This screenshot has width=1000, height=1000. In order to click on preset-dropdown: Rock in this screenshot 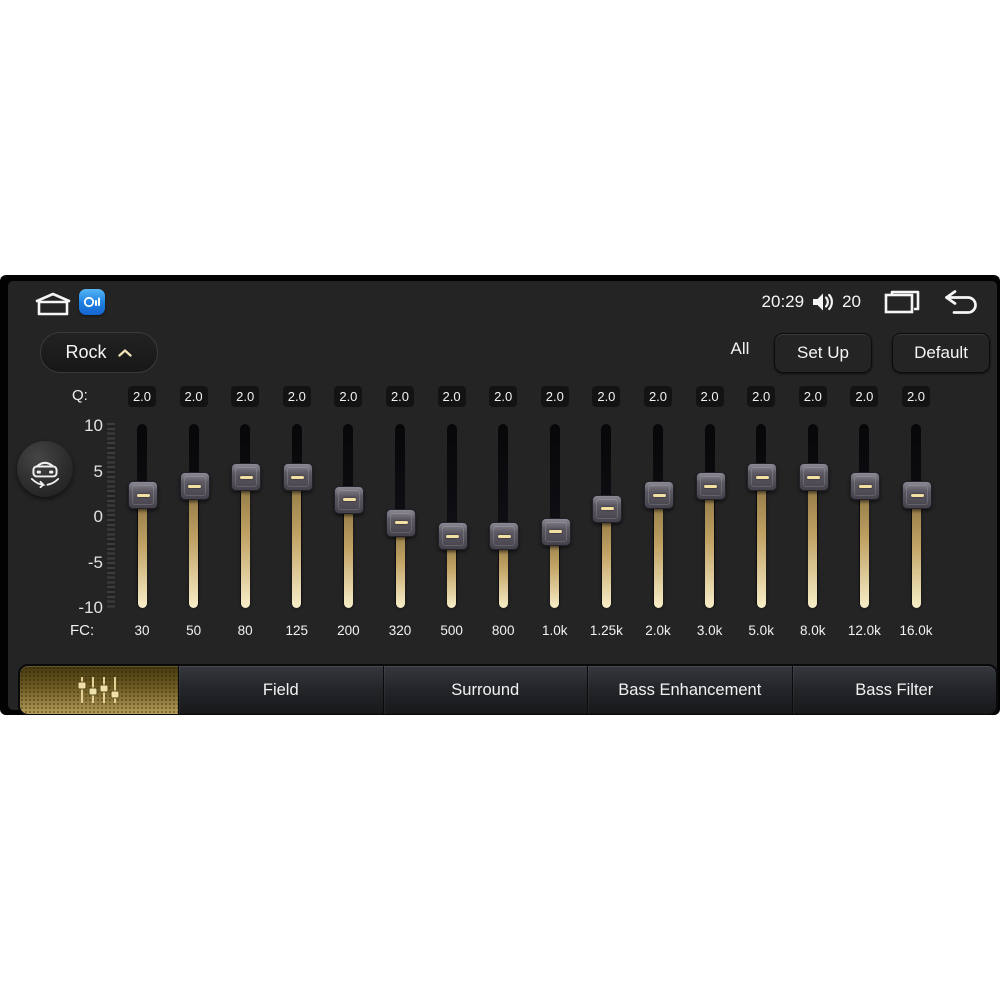, I will do `click(99, 352)`.